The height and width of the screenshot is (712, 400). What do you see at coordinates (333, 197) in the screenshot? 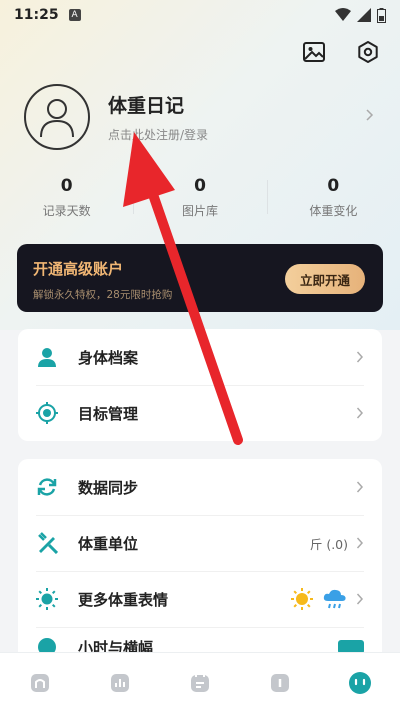
I see `stat-weight-change: 0 体重变化` at bounding box center [333, 197].